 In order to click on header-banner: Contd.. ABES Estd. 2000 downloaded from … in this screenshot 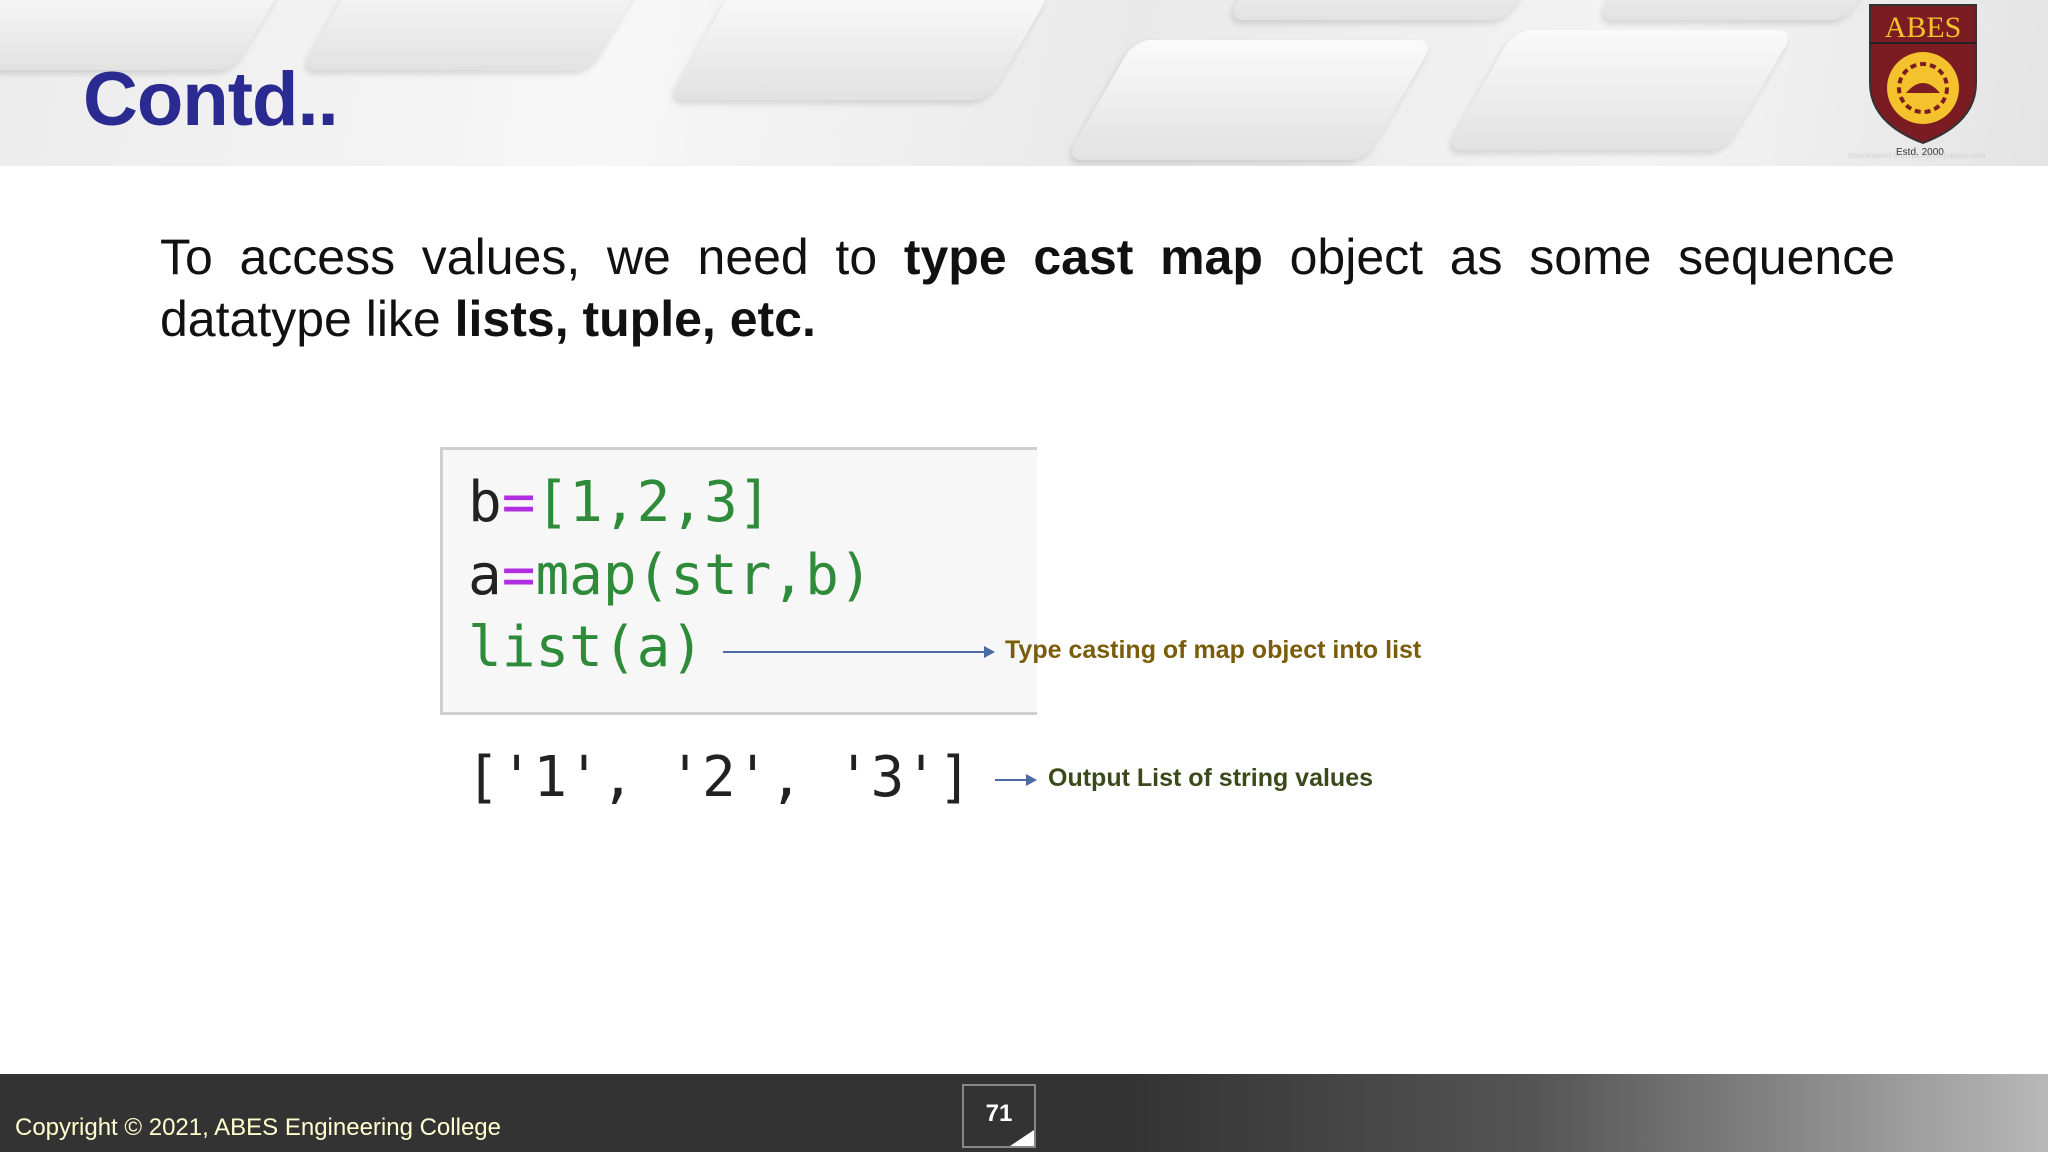, I will do `click(1024, 83)`.